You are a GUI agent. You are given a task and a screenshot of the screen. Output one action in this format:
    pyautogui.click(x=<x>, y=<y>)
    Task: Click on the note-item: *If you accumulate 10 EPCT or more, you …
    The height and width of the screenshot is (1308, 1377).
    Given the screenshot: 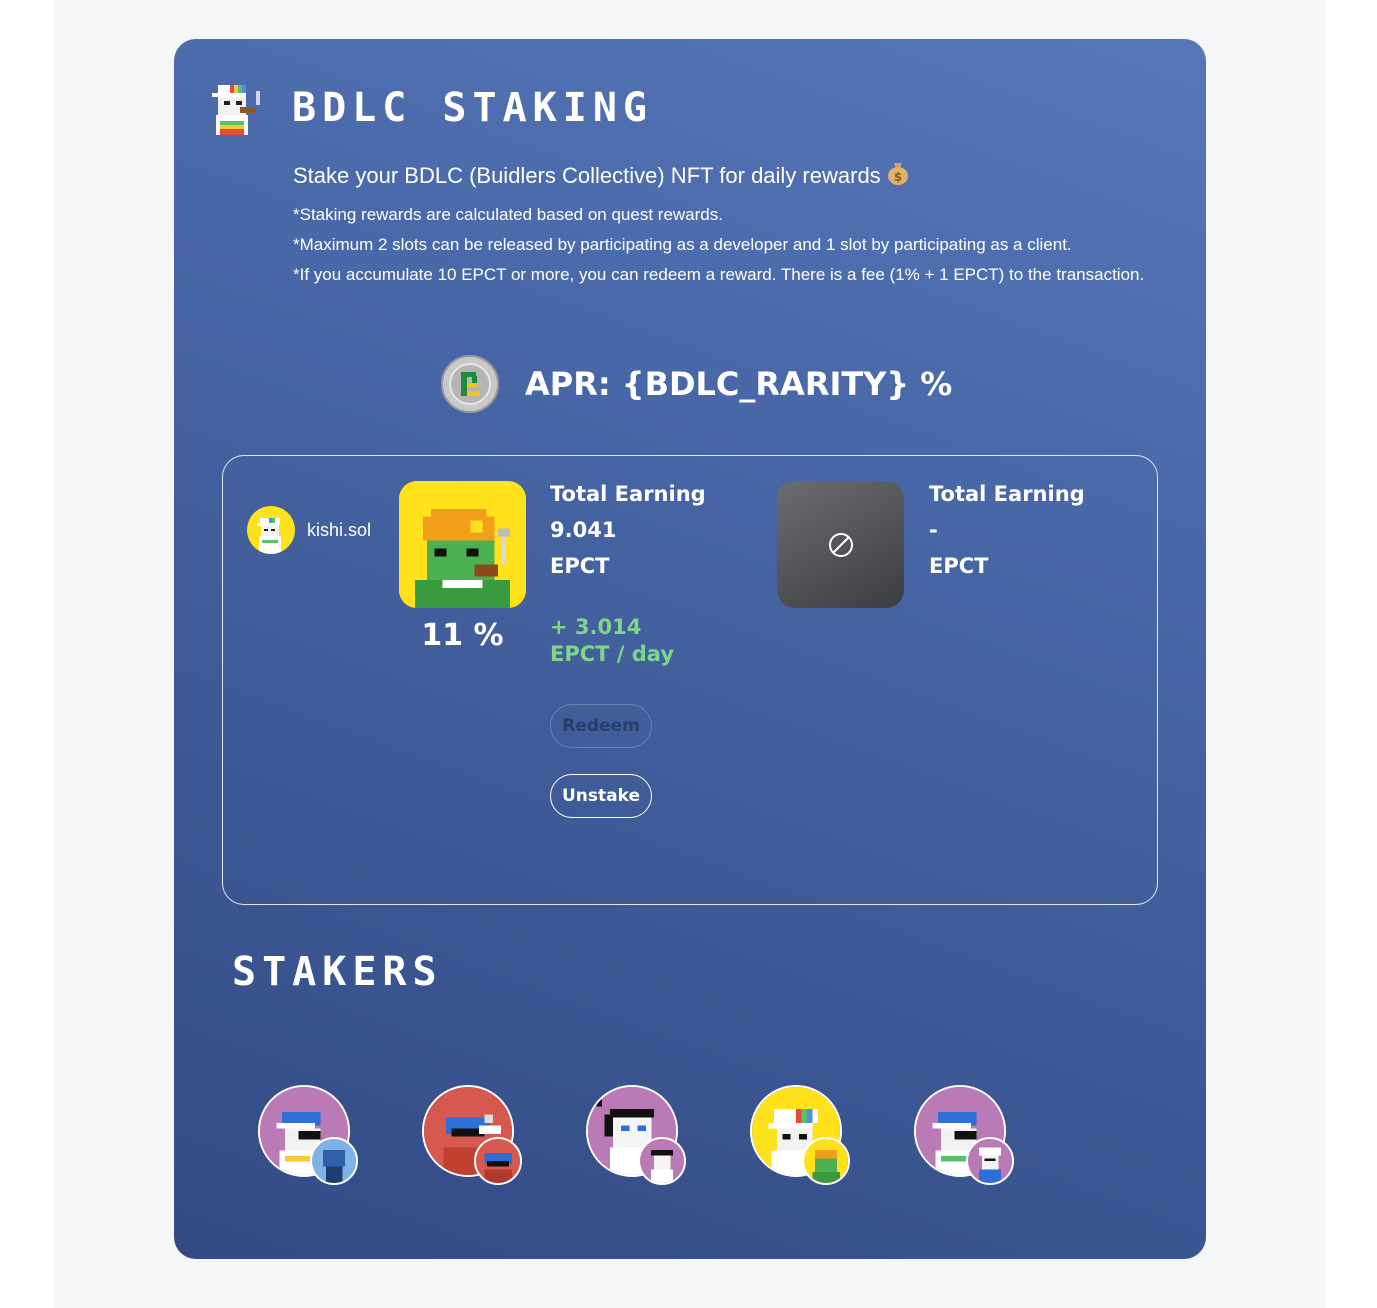 What is the action you would take?
    pyautogui.click(x=719, y=274)
    